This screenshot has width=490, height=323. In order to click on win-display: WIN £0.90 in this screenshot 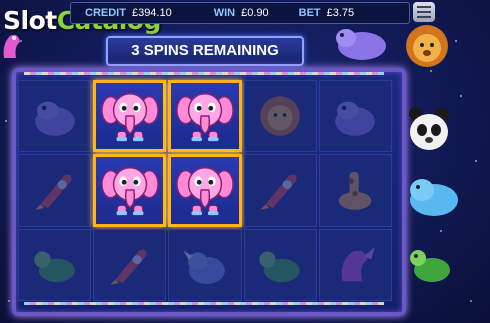, I will do `click(241, 13)`.